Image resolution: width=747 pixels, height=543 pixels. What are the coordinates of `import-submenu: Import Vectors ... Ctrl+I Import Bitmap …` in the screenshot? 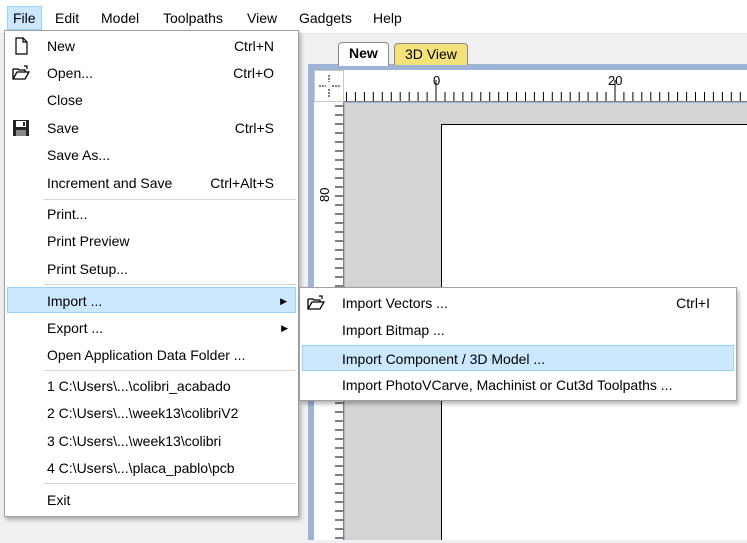 It's located at (518, 344).